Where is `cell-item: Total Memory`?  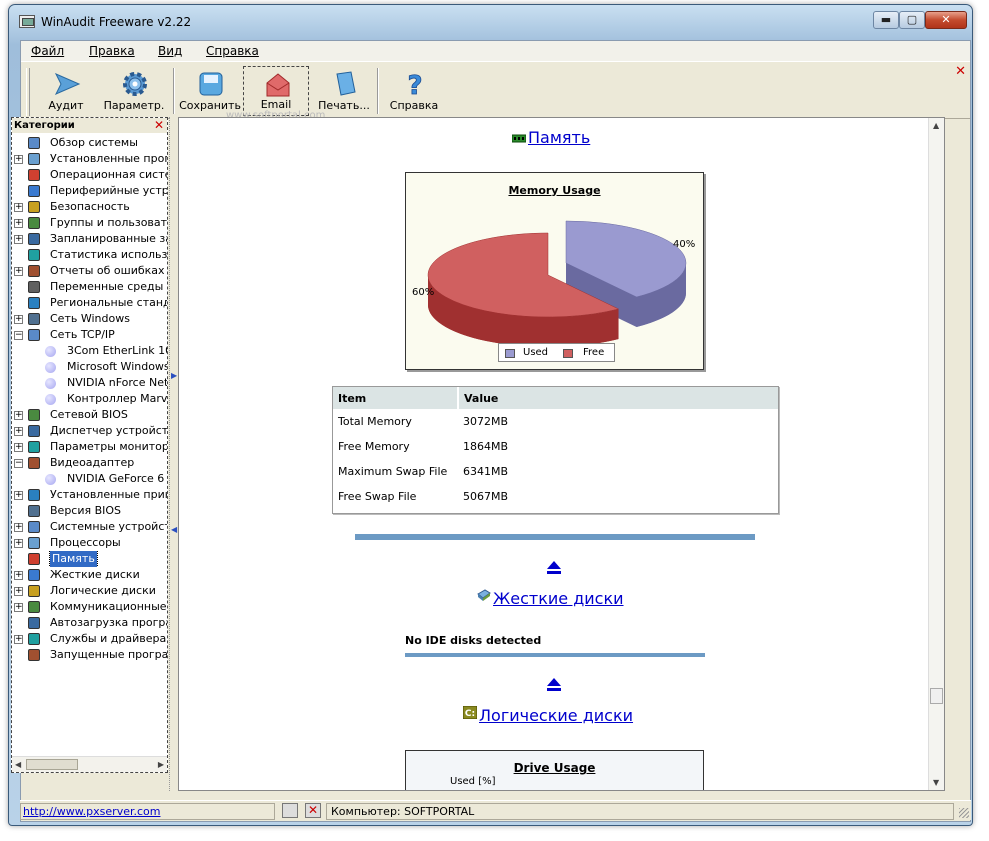
cell-item: Total Memory is located at coordinates (375, 421).